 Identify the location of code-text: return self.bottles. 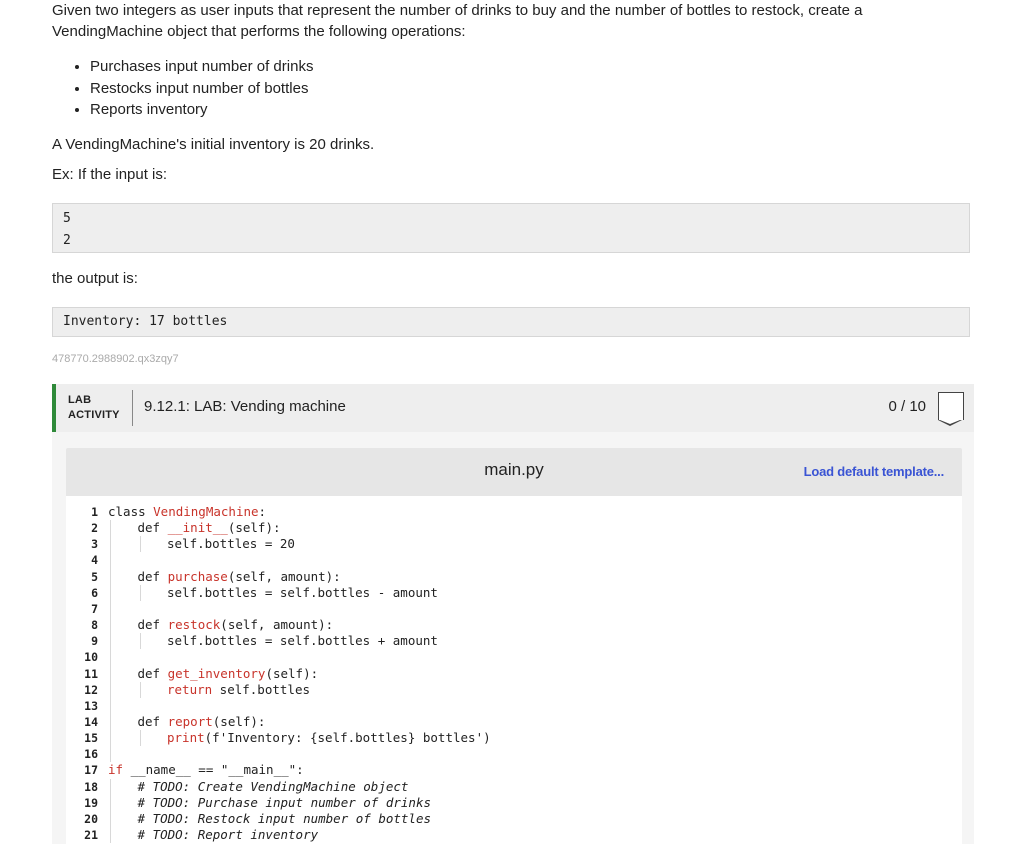
(238, 690).